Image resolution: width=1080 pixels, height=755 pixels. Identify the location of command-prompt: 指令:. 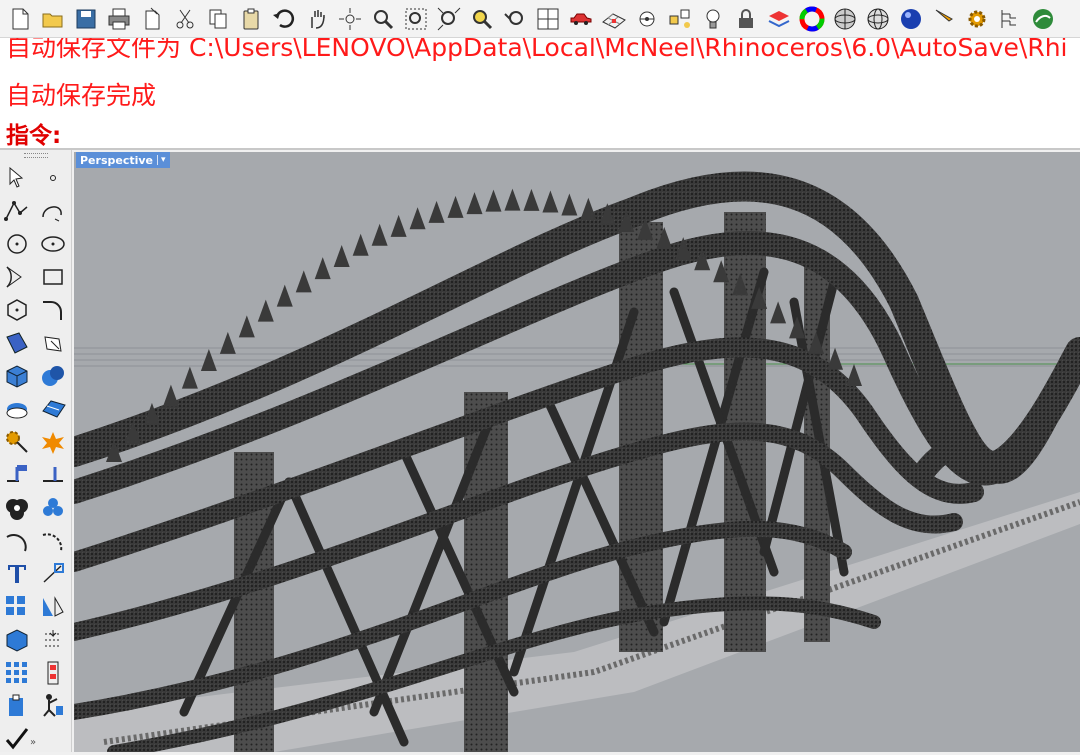
(540, 131).